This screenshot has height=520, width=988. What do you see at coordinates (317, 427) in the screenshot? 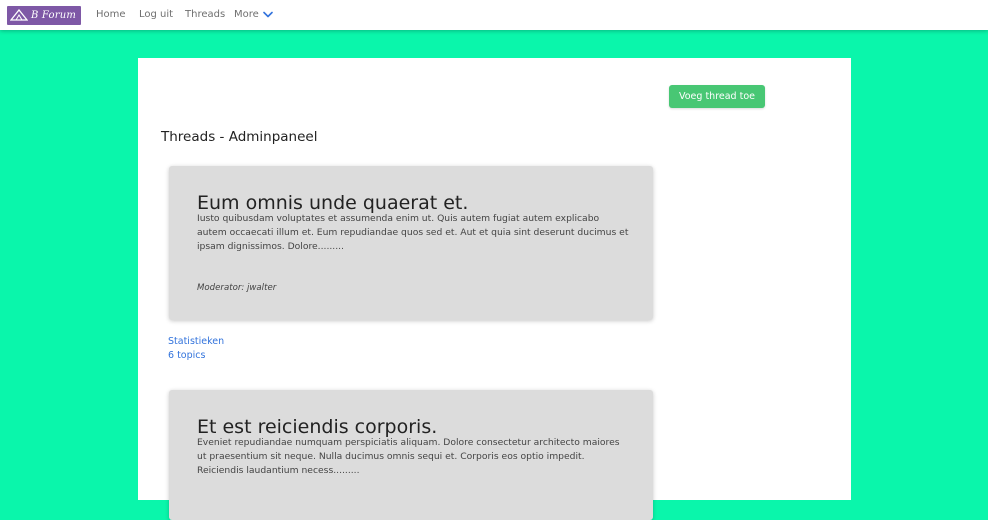
I see `thread-title: Et est reiciendis corporis.` at bounding box center [317, 427].